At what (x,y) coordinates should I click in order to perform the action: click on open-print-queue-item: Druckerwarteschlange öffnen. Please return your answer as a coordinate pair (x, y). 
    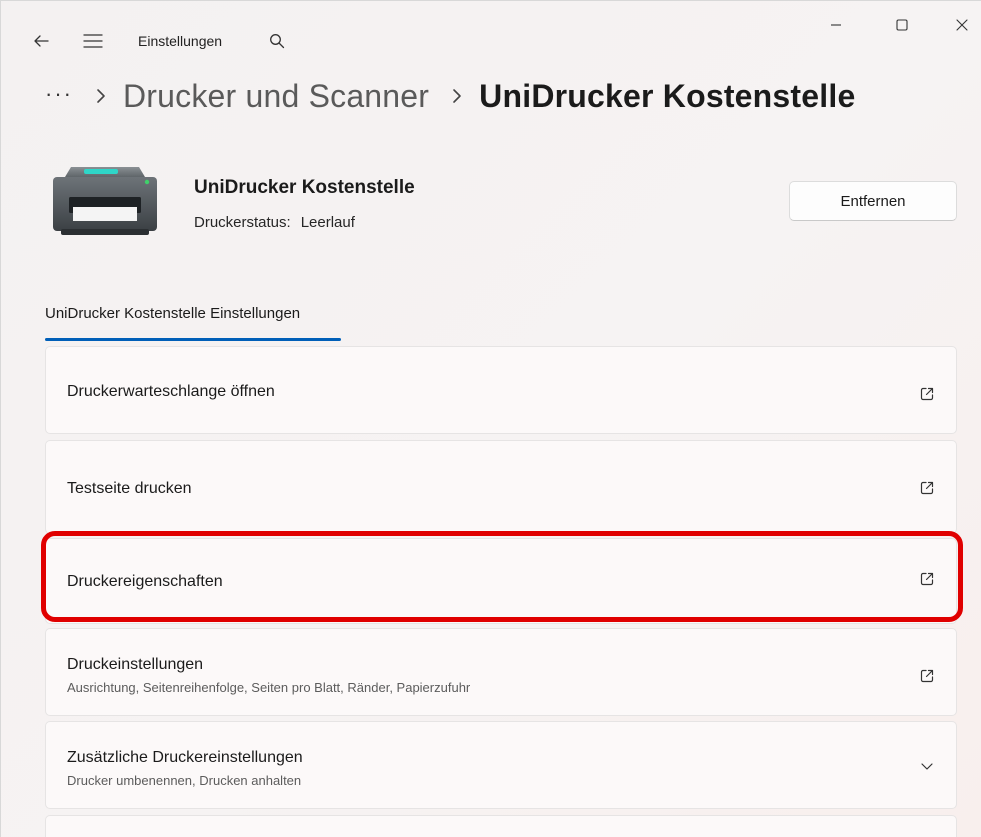
    Looking at the image, I should click on (501, 390).